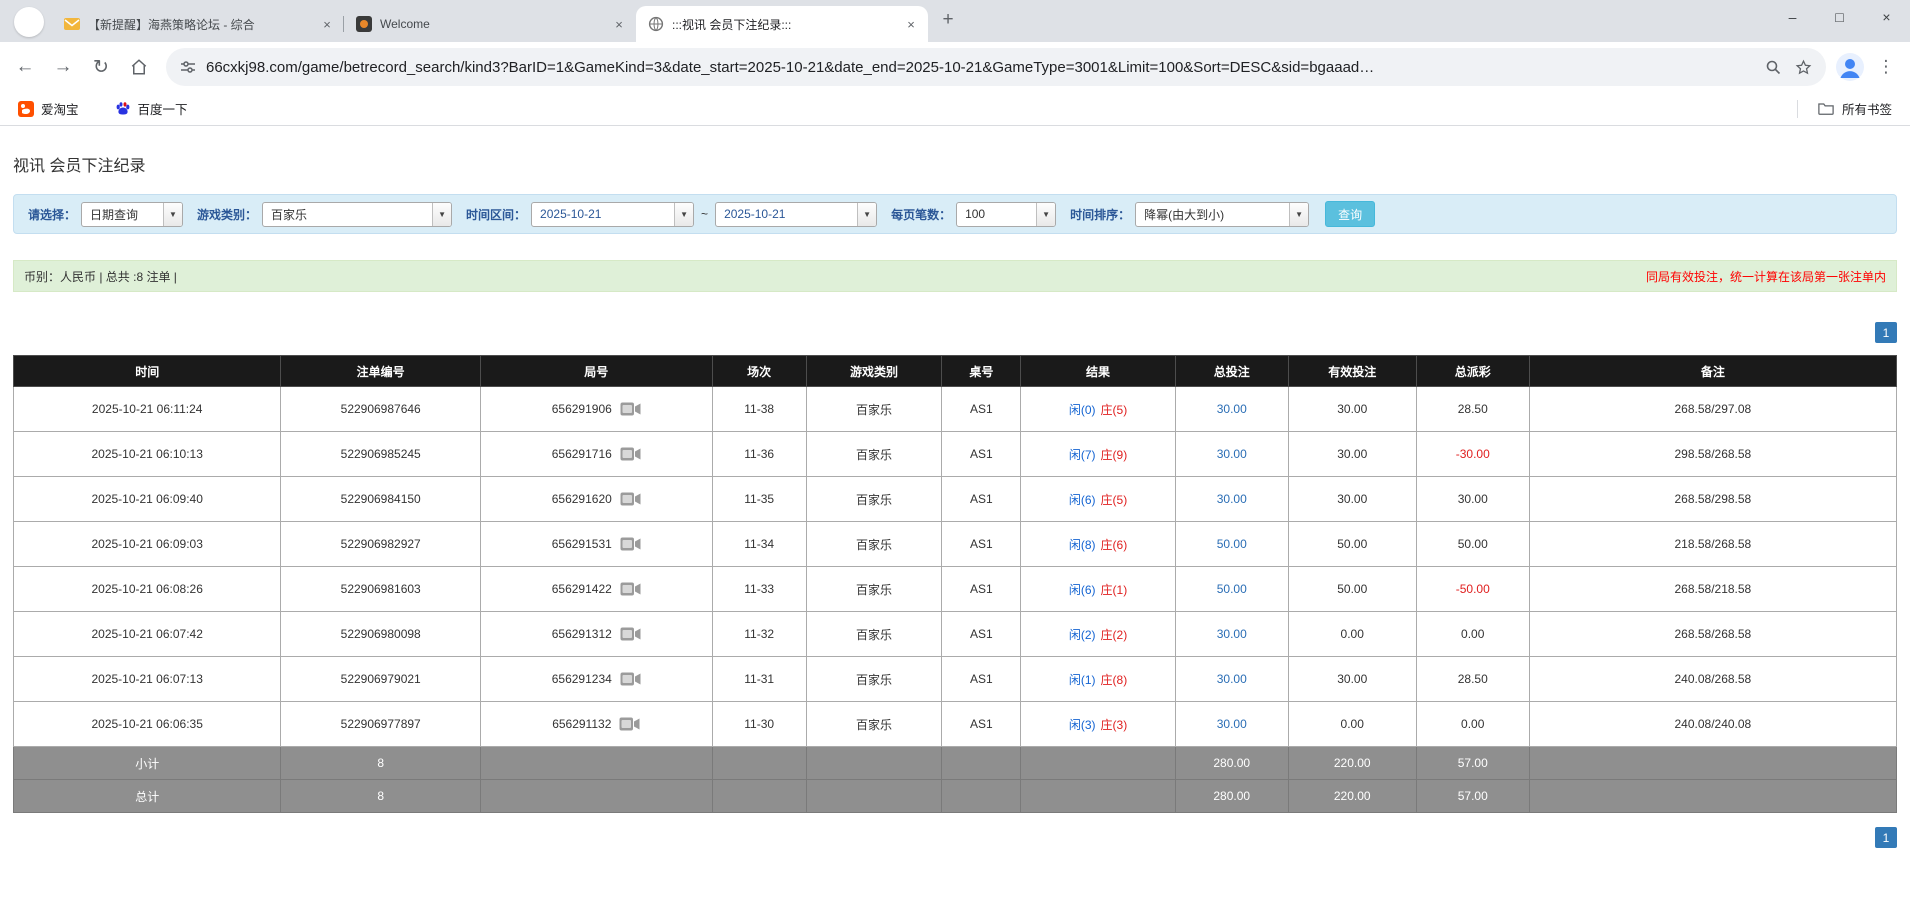 This screenshot has height=921, width=1910. What do you see at coordinates (1855, 109) in the screenshot?
I see `all-bookmarks-button: 所有书签` at bounding box center [1855, 109].